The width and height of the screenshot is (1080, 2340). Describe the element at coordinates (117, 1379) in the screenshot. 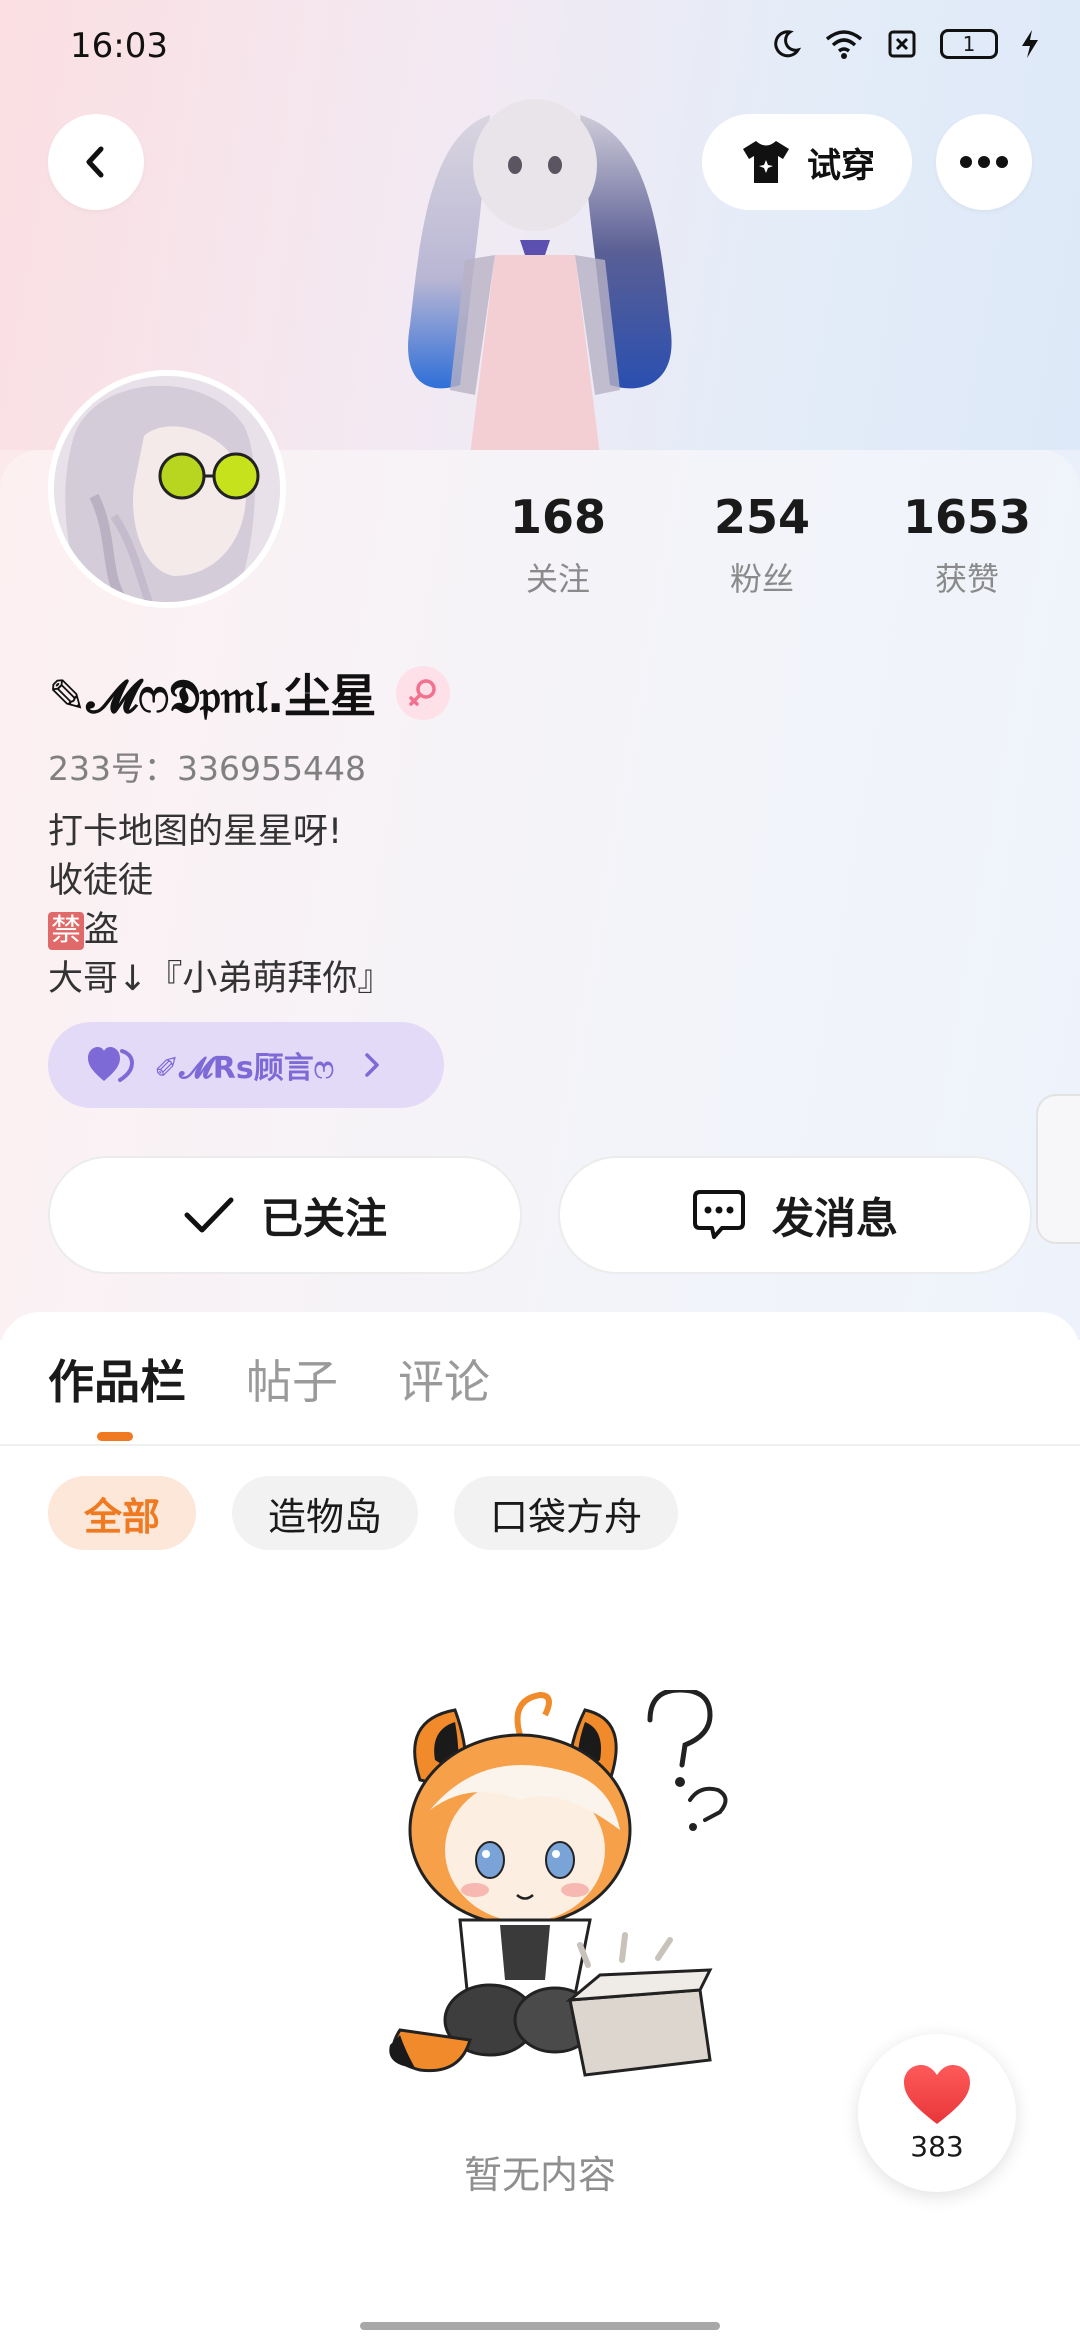

I see `tab-works: 作品栏` at that location.